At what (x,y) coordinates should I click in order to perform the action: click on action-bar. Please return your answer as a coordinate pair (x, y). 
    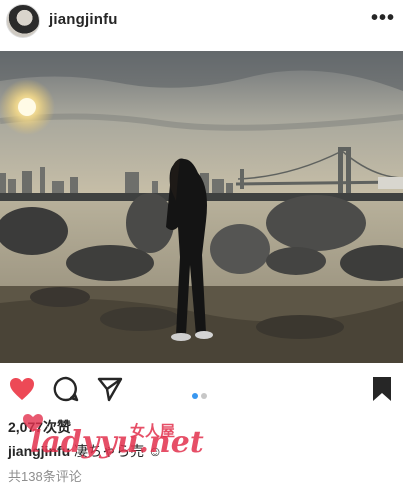
    Looking at the image, I should click on (201, 388).